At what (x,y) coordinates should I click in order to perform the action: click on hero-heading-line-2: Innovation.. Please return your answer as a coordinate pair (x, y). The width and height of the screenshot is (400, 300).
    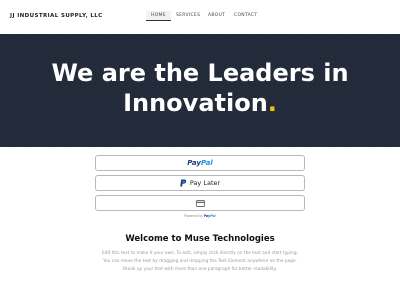
    Looking at the image, I should click on (200, 103).